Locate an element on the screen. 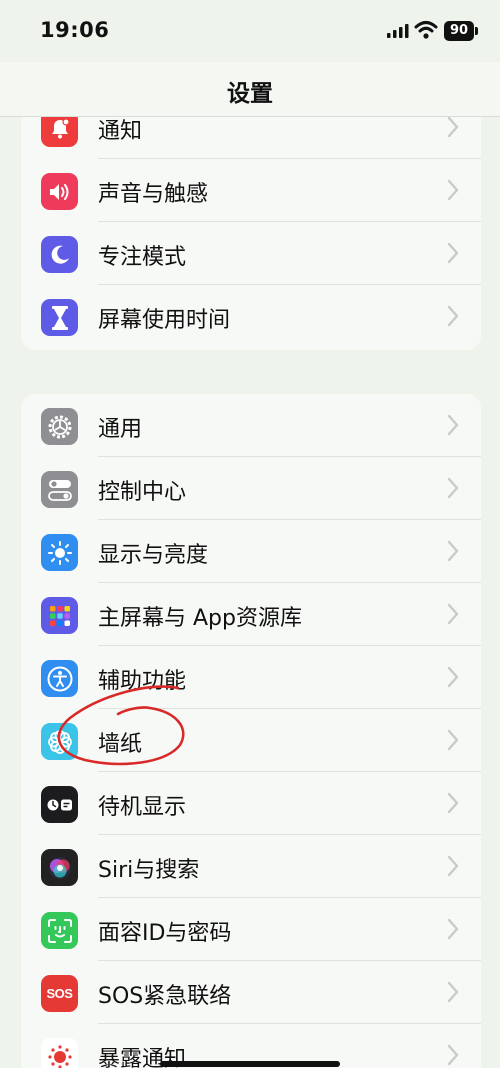 This screenshot has height=1068, width=500. moon-icon is located at coordinates (59, 254).